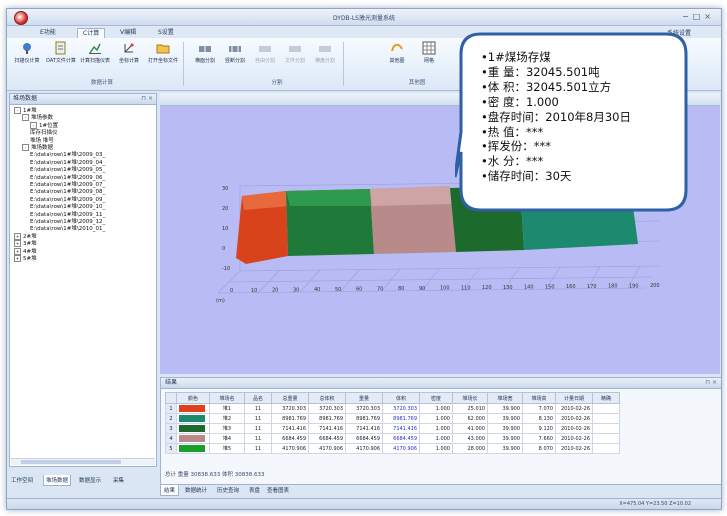 The image size is (727, 516). I want to click on x-tick-label: 120, so click(487, 288).